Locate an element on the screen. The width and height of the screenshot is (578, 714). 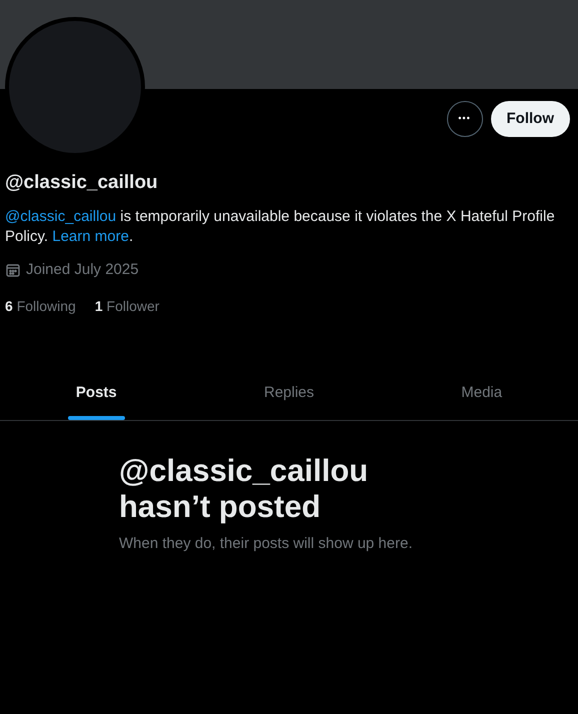
follow-stat-link: 6 Following is located at coordinates (40, 306).